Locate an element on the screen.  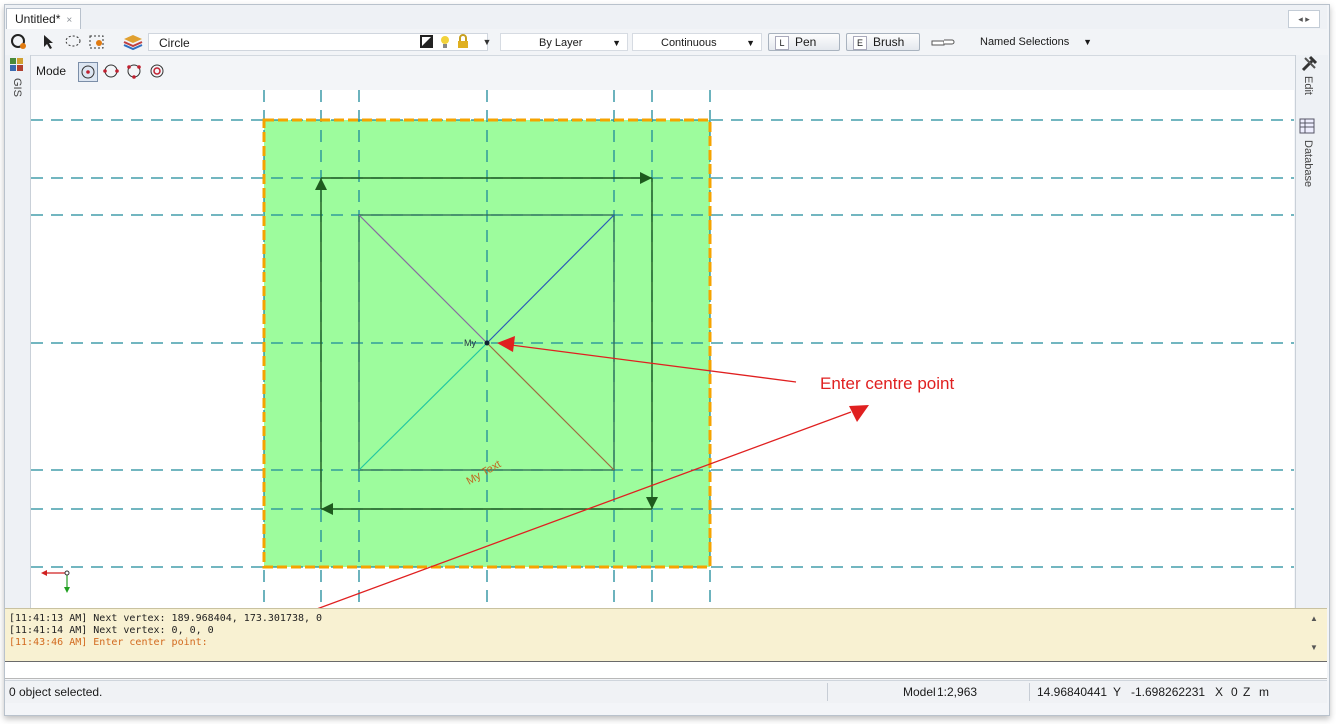
tab-scroll-arrows: ◂ ▸ is located at coordinates (1304, 19).